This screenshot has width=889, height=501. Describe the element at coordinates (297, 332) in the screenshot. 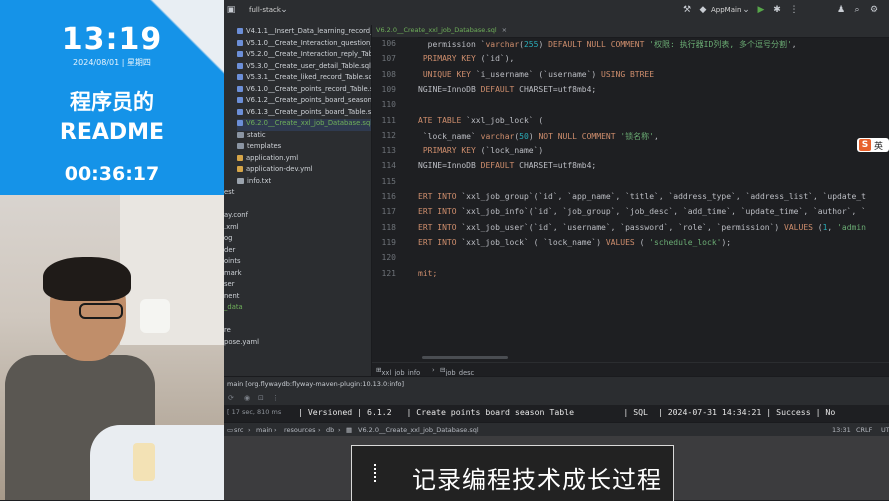

I see `tree-item: re` at that location.